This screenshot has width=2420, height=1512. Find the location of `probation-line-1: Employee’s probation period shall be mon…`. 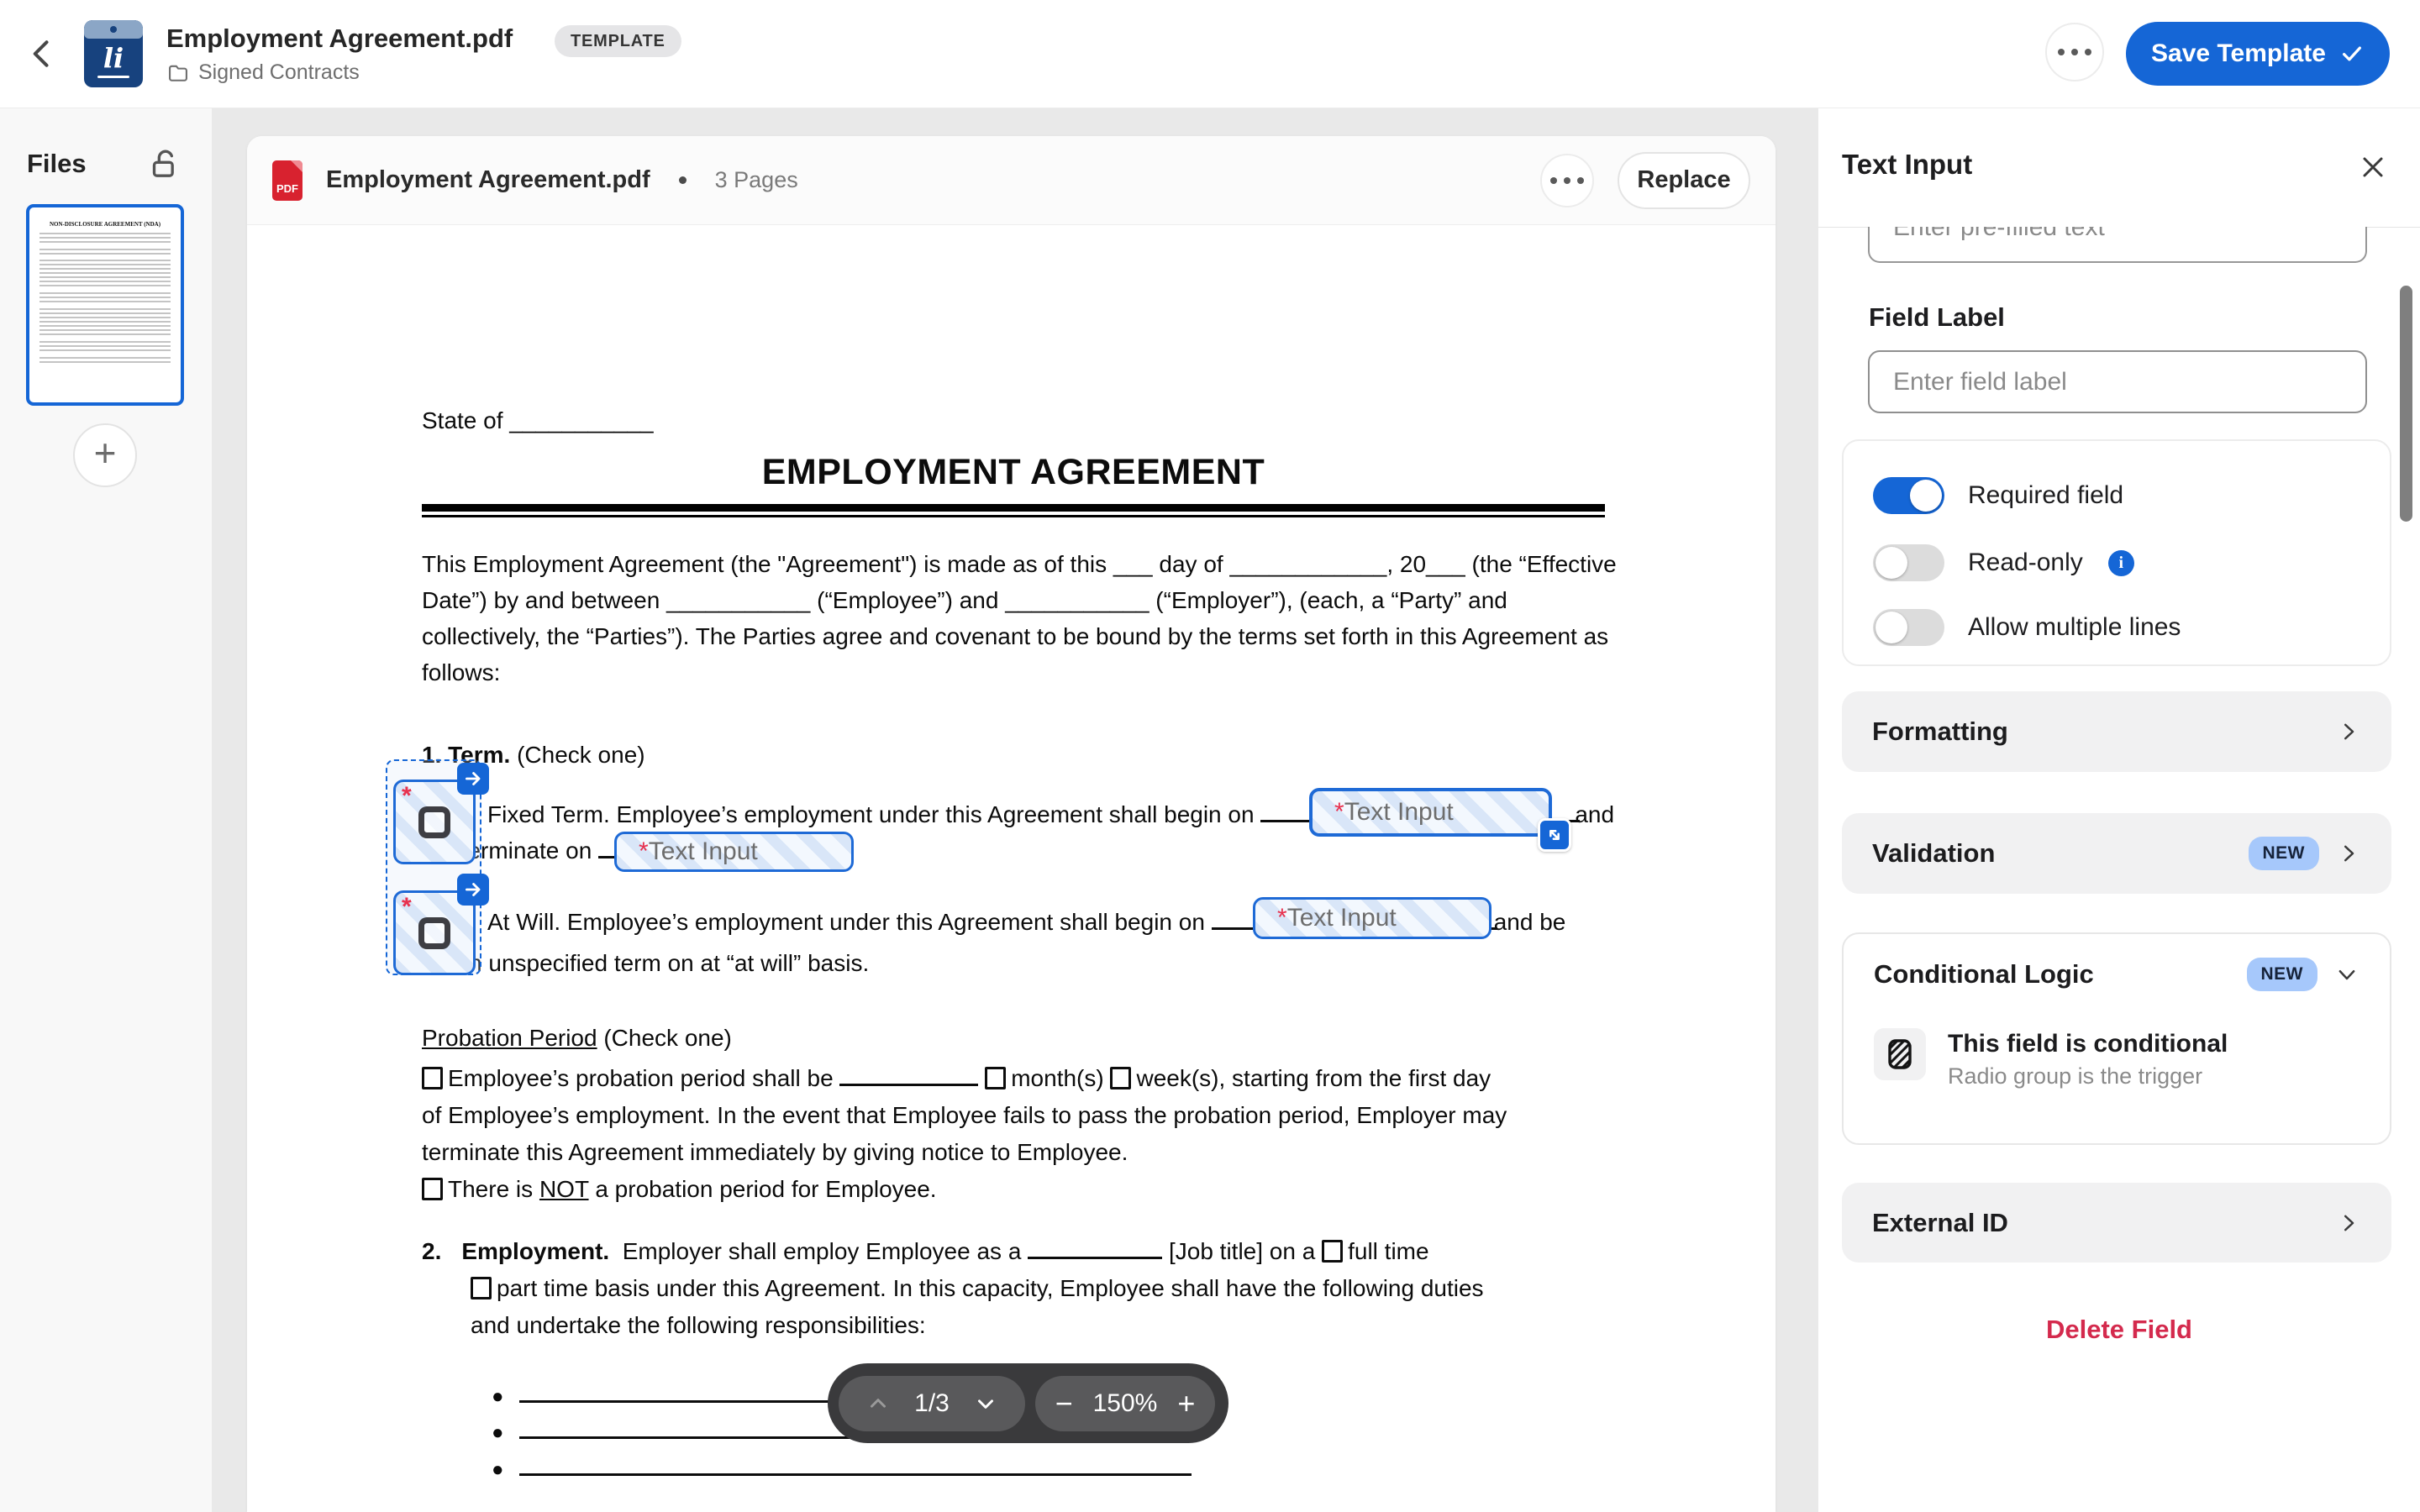

probation-line-1: Employee’s probation period shall be mon… is located at coordinates (957, 1078).